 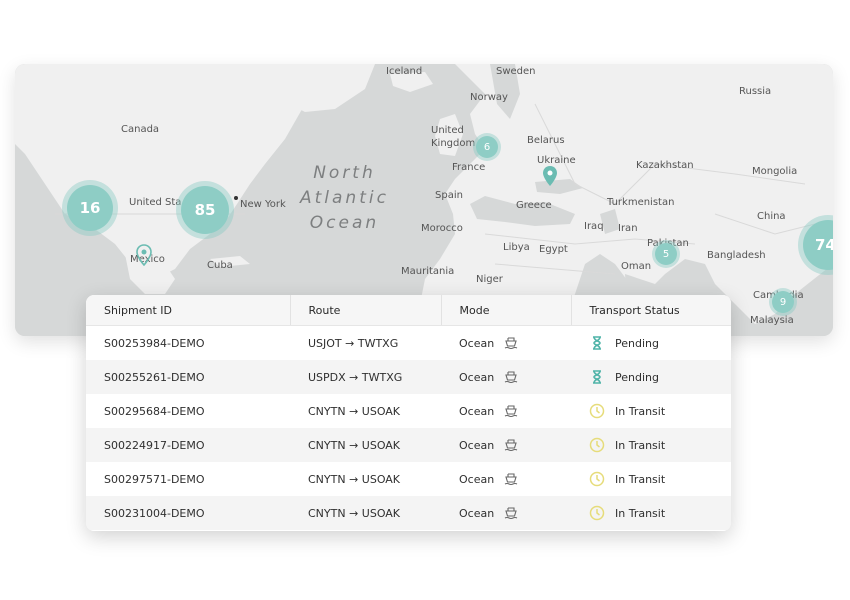 I want to click on cluster-count: 6, so click(x=487, y=147).